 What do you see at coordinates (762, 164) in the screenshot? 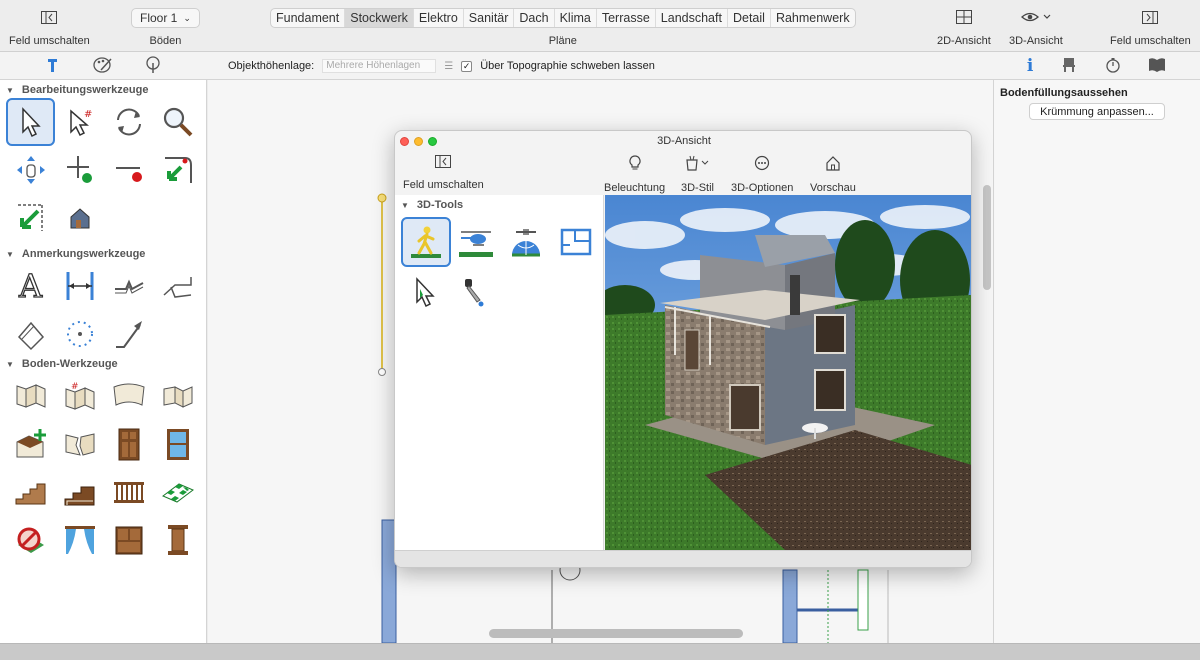
I see `ellipsis-circle-icon` at bounding box center [762, 164].